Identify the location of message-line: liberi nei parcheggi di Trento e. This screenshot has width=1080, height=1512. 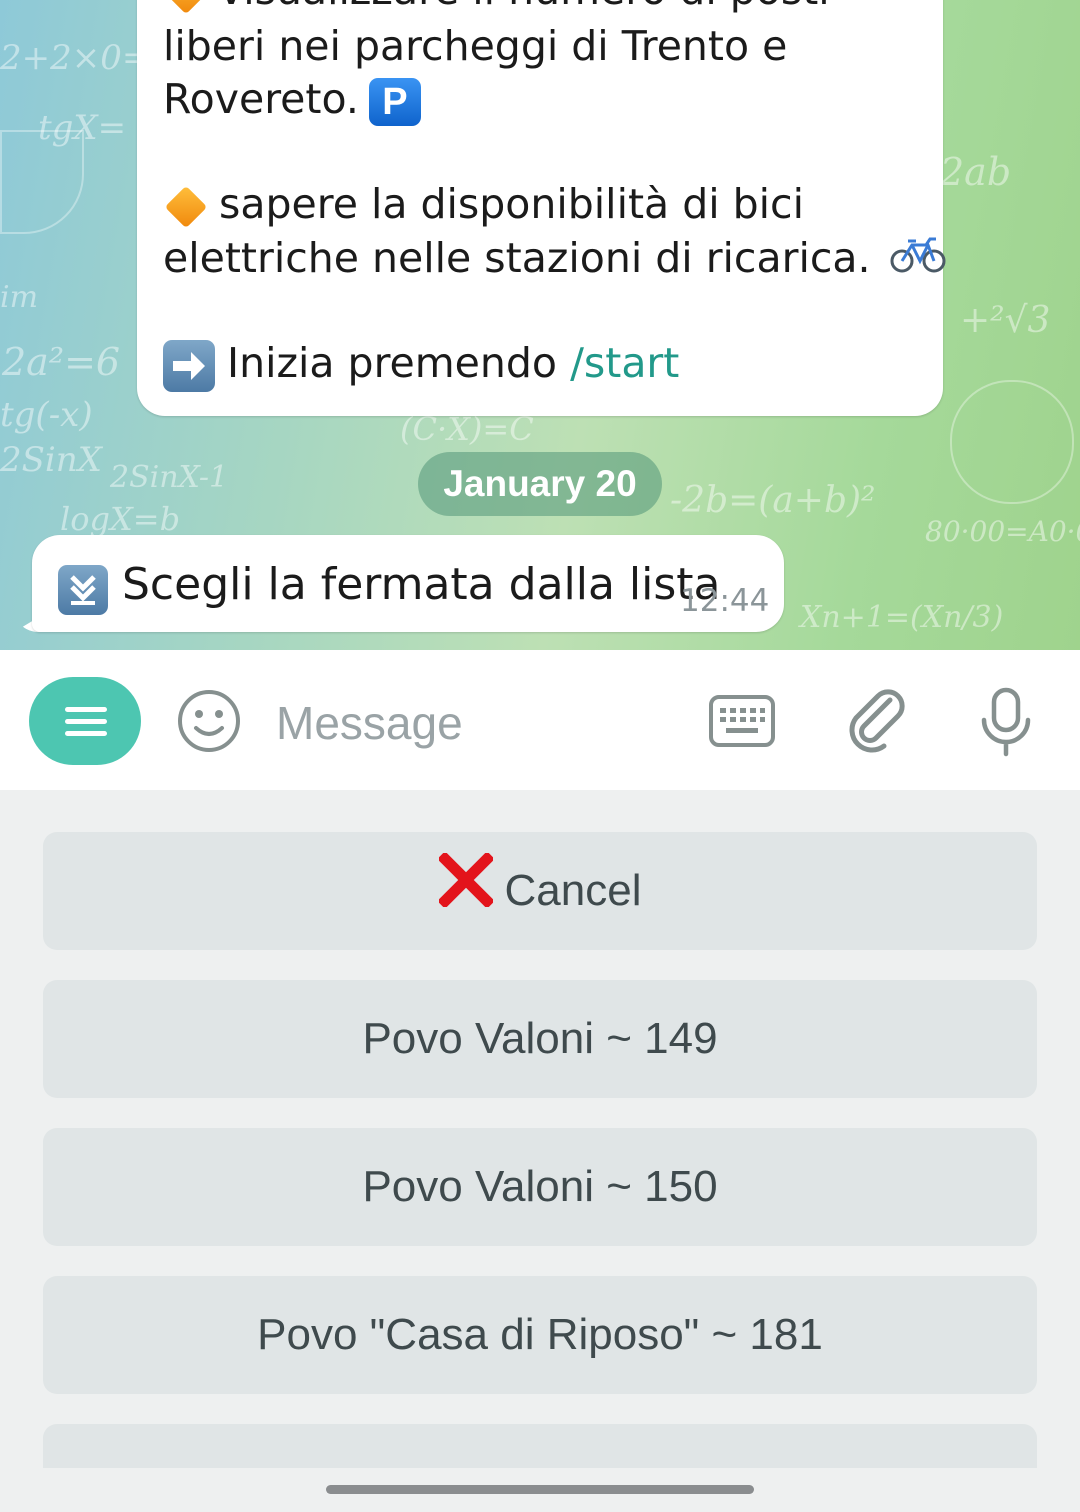
(475, 46).